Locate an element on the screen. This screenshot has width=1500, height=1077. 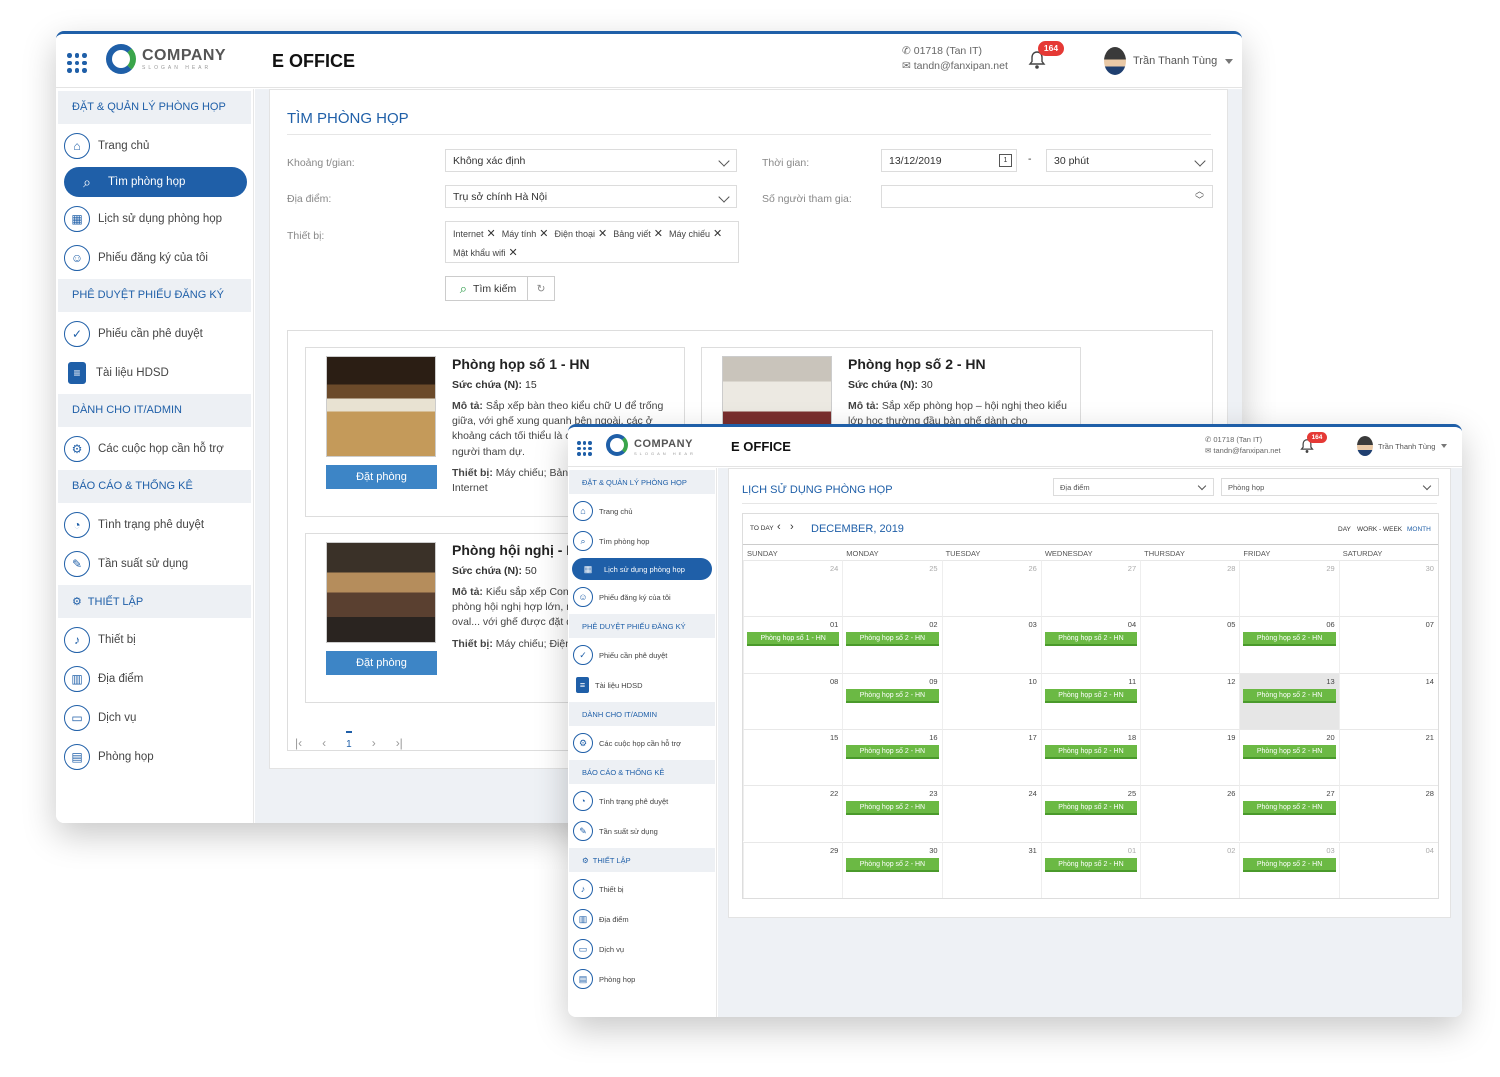
today-button: TO DAY is located at coordinates (762, 528).